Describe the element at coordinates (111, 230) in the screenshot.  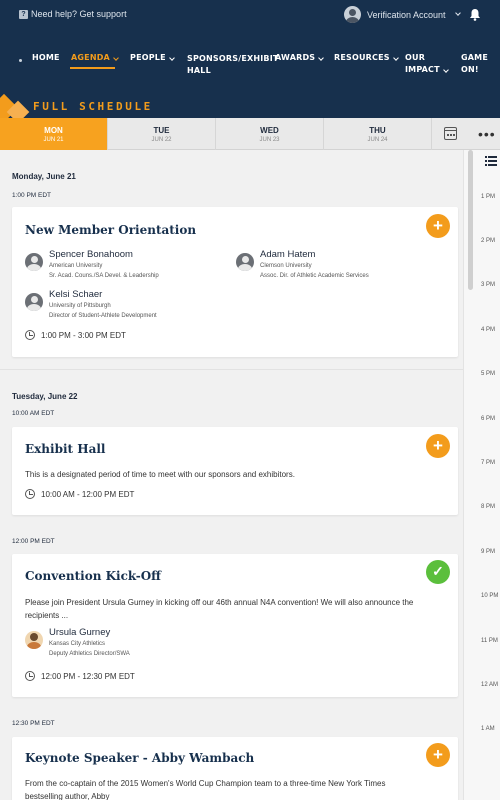
I see `session-title: New Member Orientation` at that location.